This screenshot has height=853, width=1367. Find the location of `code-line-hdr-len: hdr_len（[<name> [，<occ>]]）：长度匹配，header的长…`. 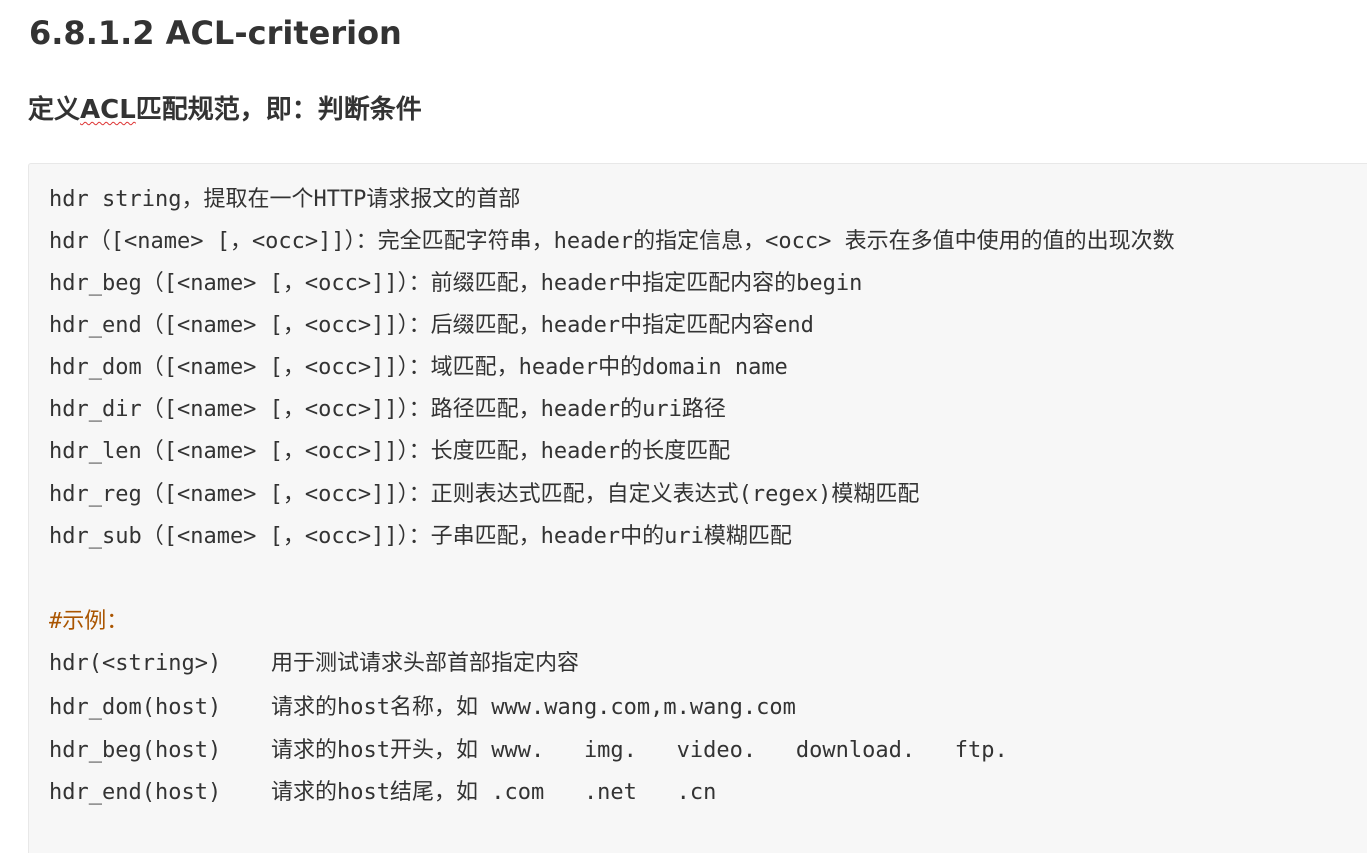

code-line-hdr-len: hdr_len（[<name> [，<occ>]]）：长度匹配，header的长… is located at coordinates (390, 451).